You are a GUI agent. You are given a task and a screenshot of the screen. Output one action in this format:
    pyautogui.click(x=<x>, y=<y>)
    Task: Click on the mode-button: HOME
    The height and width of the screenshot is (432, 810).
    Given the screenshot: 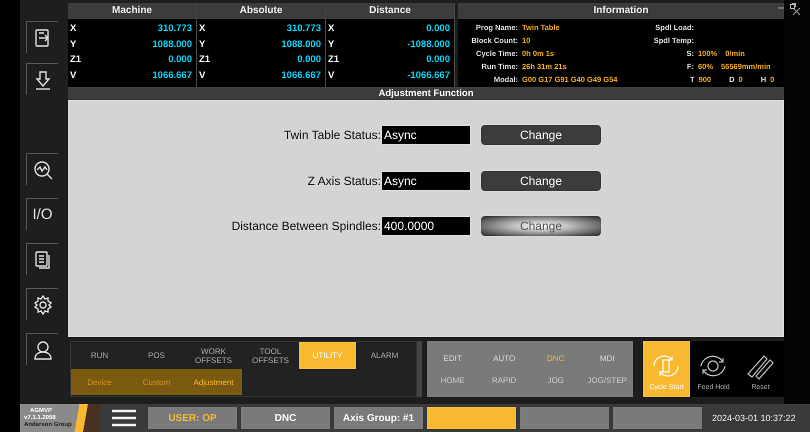 What is the action you would take?
    pyautogui.click(x=452, y=380)
    